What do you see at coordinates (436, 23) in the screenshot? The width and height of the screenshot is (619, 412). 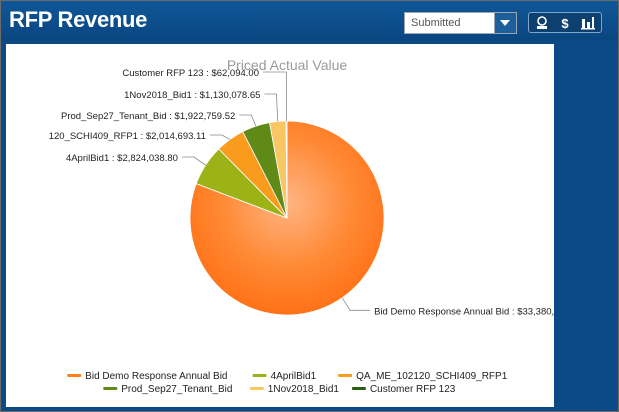 I see `status-filter-value: Submitted` at bounding box center [436, 23].